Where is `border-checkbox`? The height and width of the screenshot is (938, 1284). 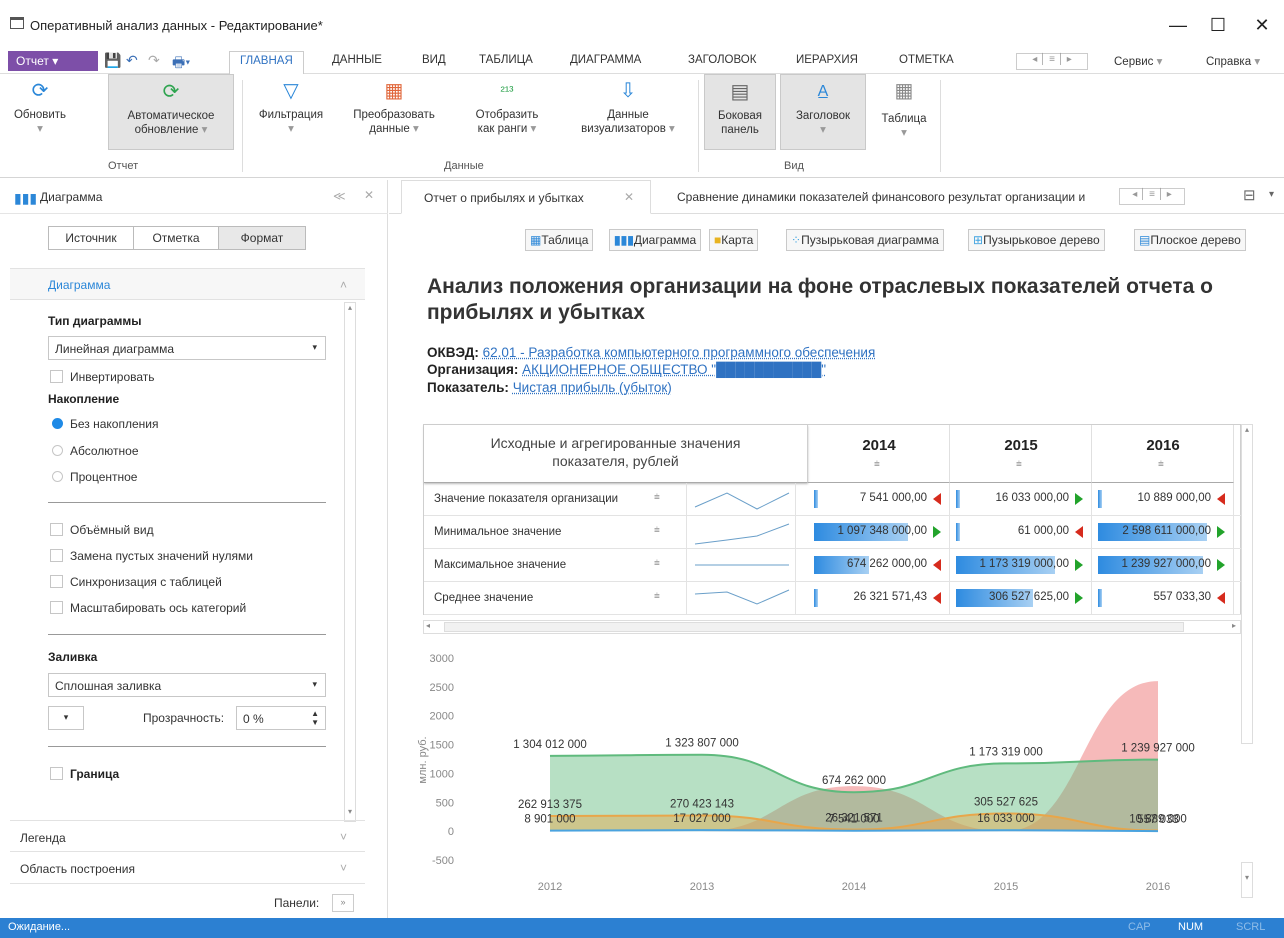
border-checkbox is located at coordinates (56, 773).